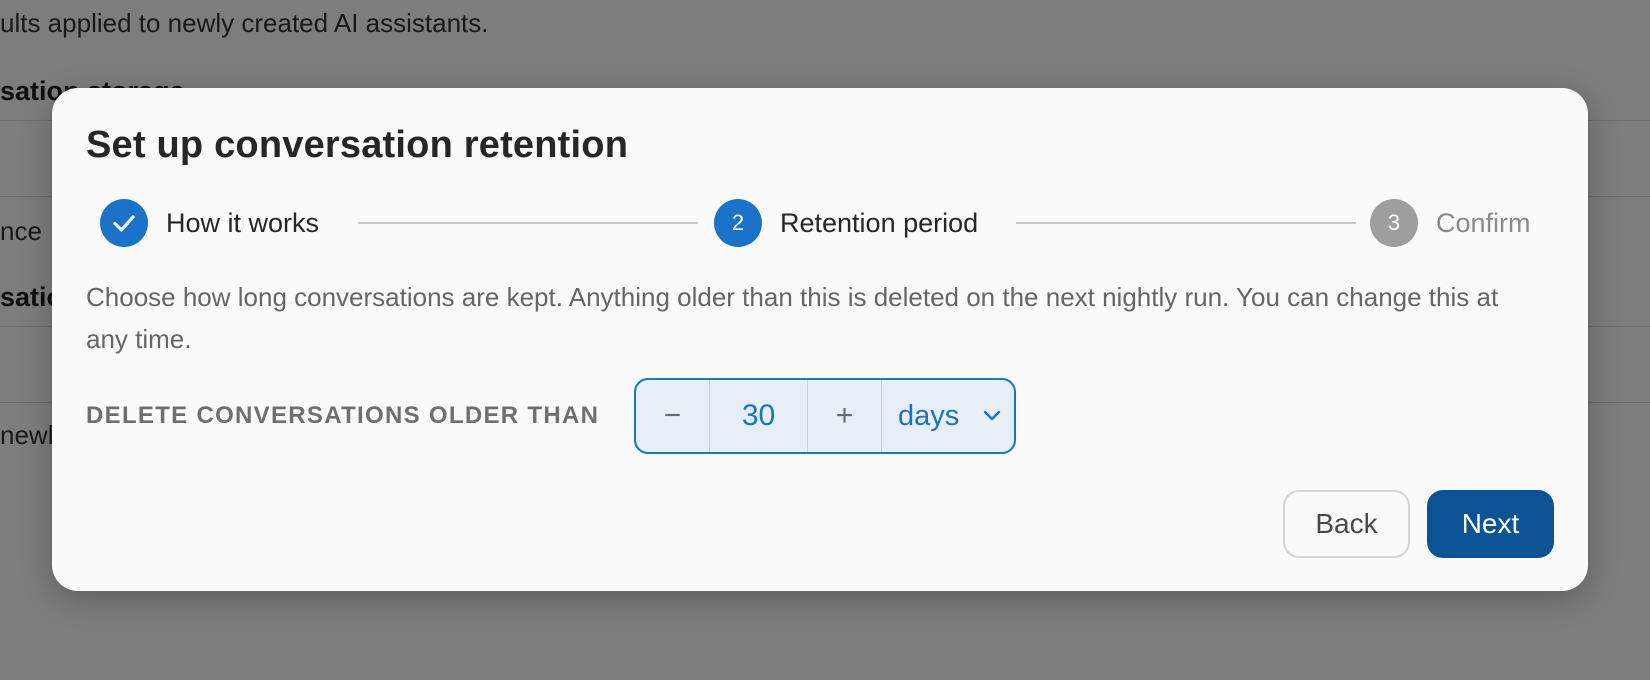 This screenshot has height=680, width=1650. I want to click on decrement-button: −, so click(673, 416).